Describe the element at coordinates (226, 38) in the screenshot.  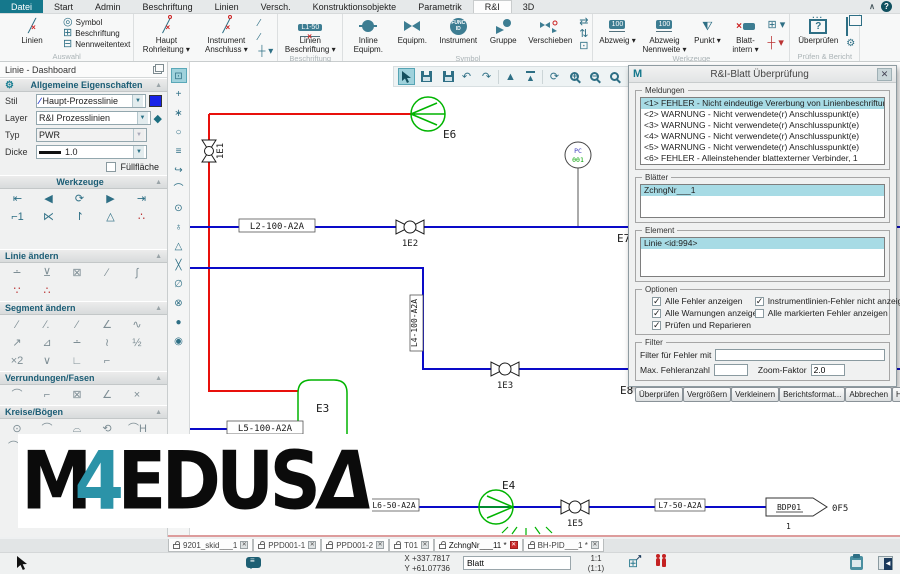
I see `instrument-anschluss-button: ╱ × Instrument Anschluss ▾` at that location.